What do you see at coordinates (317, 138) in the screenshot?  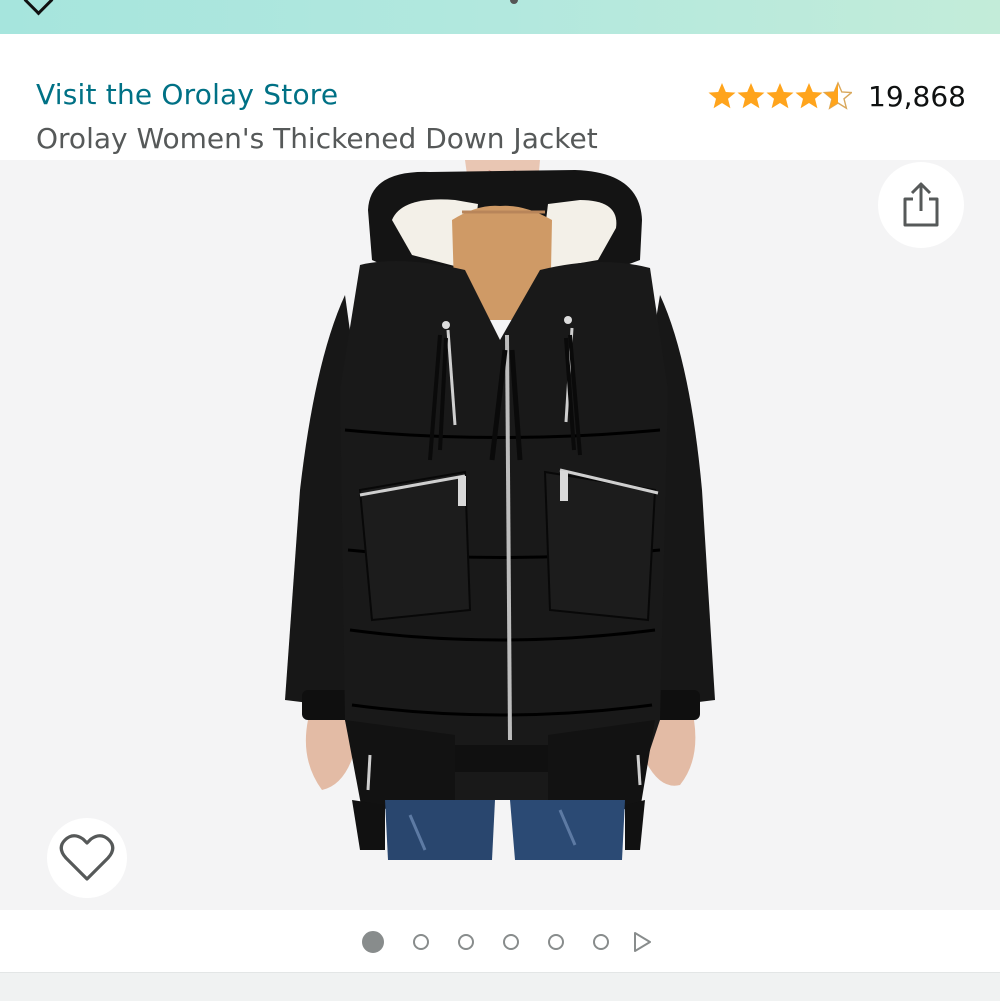 I see `product-title: Orolay Women's Thickened Down Jacket` at bounding box center [317, 138].